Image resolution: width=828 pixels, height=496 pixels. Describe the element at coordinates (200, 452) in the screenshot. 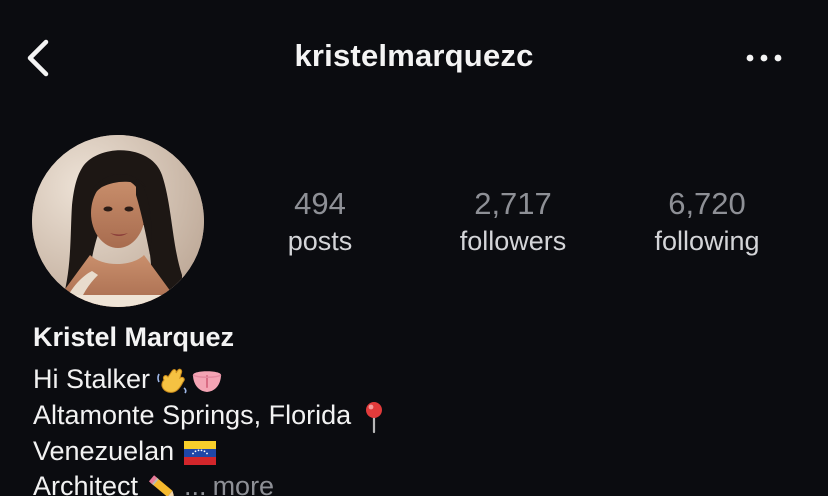

I see `venezuela-flag-icon` at that location.